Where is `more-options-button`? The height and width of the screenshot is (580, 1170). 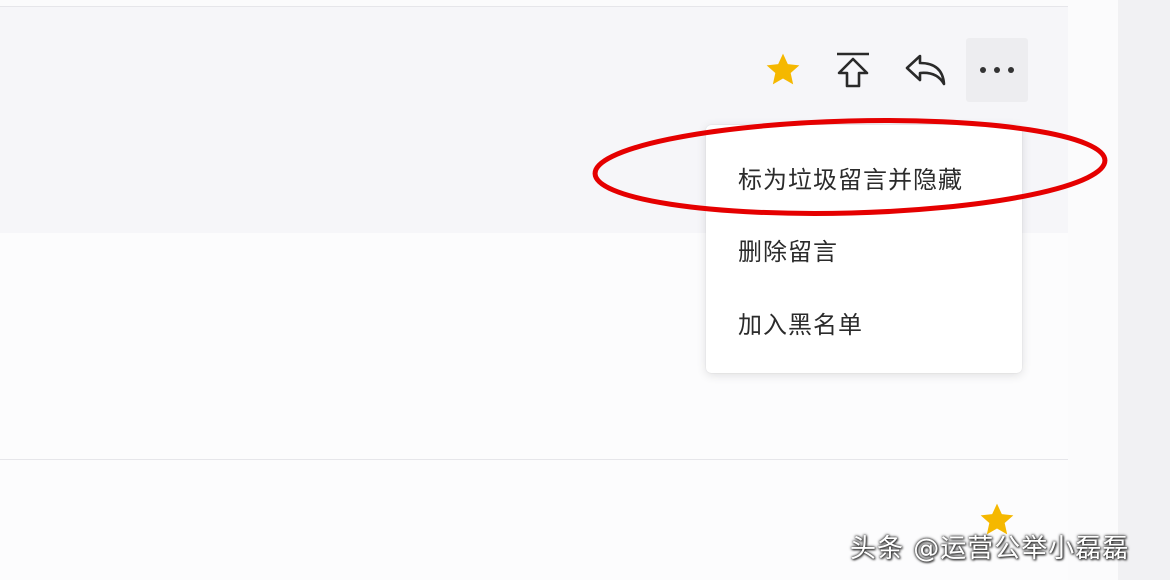
more-options-button is located at coordinates (997, 70).